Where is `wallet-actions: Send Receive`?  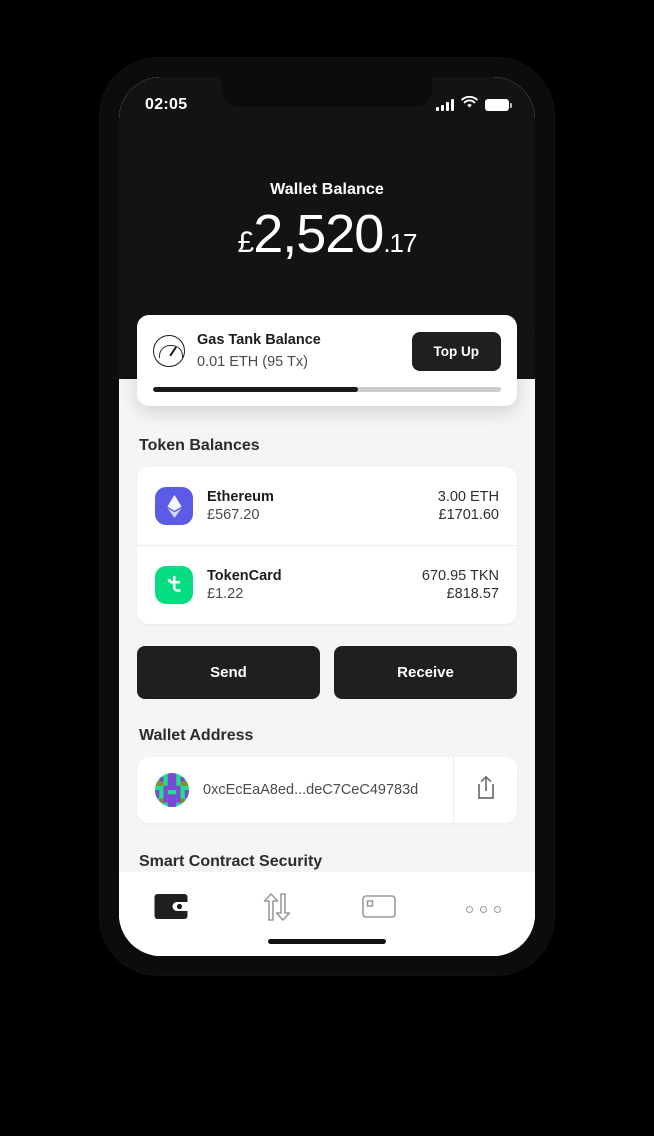
wallet-actions: Send Receive is located at coordinates (327, 672).